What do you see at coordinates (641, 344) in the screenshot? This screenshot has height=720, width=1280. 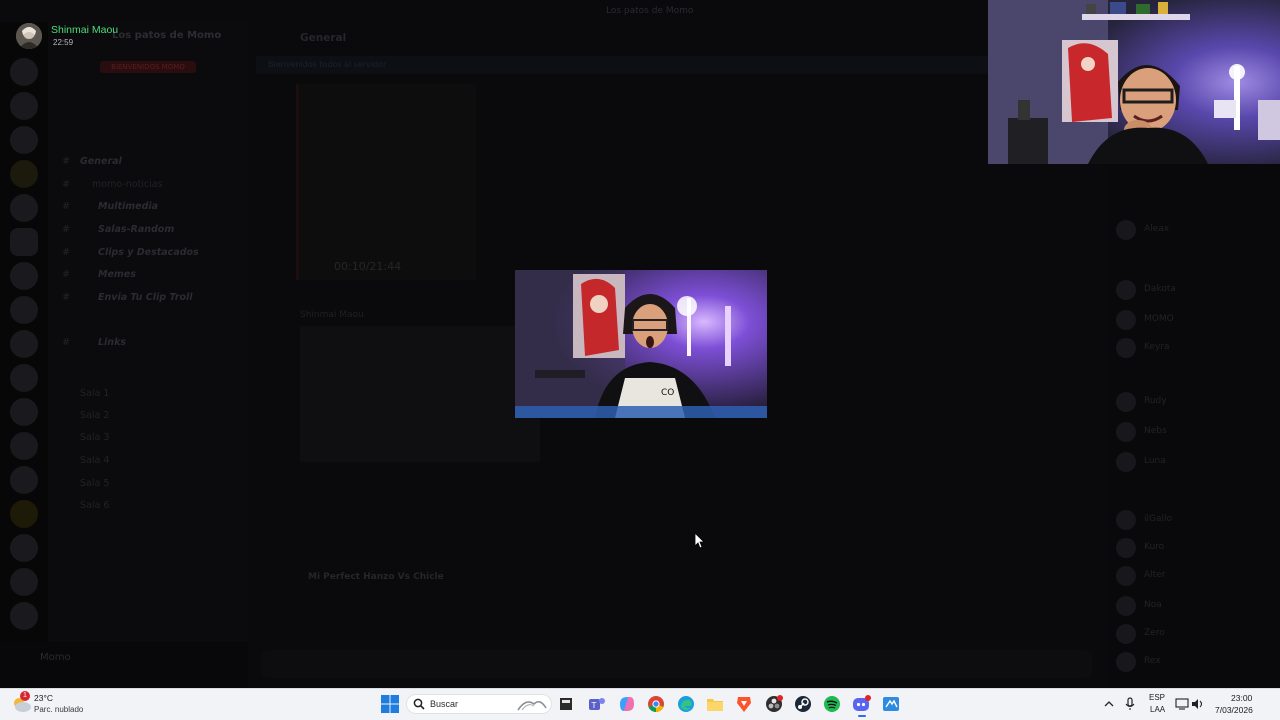 I see `popup-video-player: CO` at bounding box center [641, 344].